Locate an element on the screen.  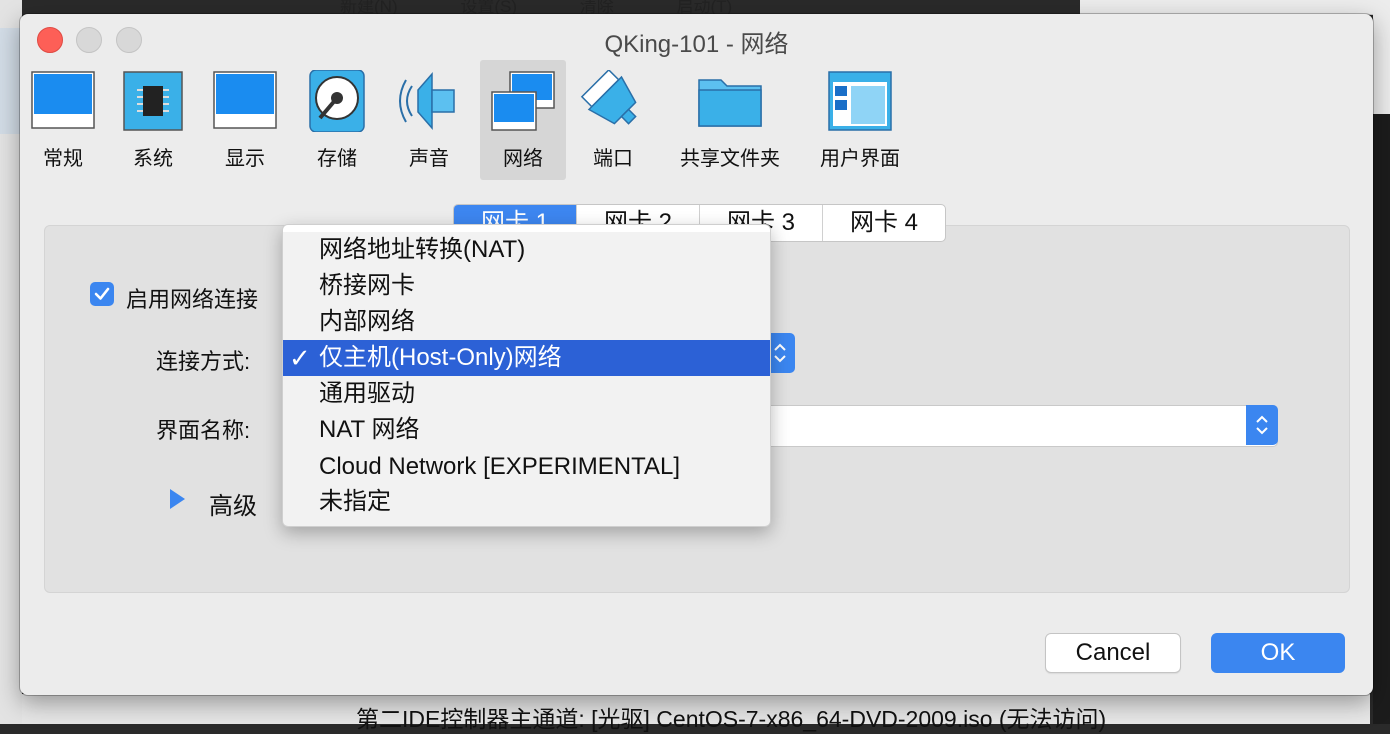
toolbar-item-general: 常规 is located at coordinates (63, 120).